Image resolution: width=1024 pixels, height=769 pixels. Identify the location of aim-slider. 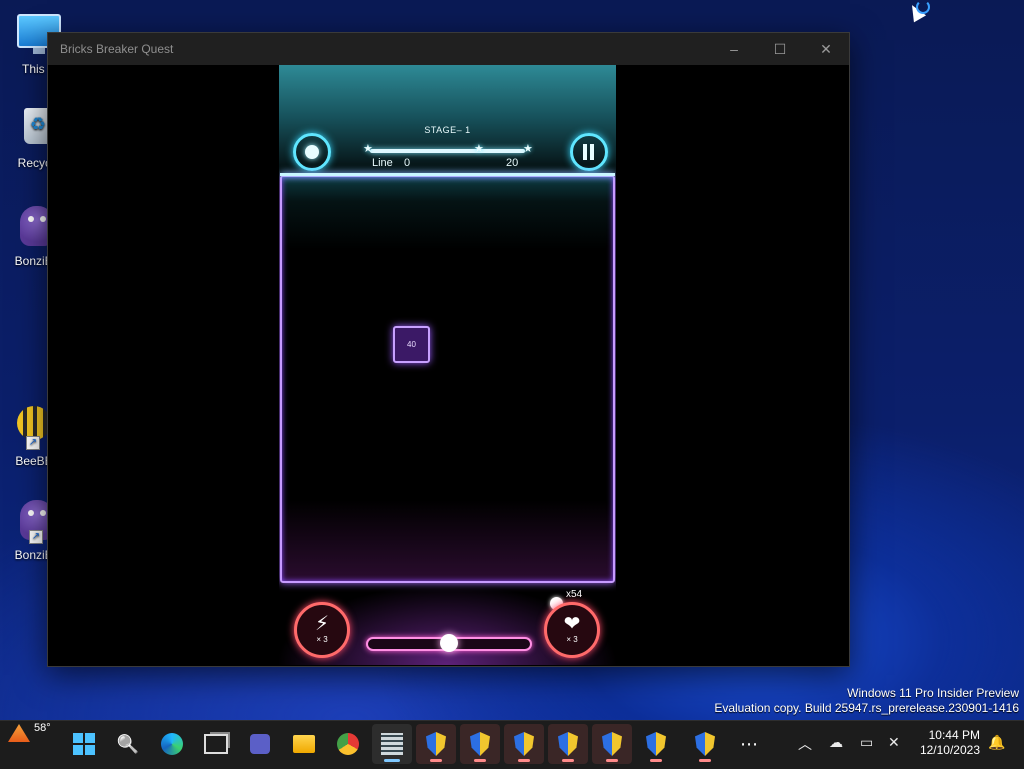
(449, 643).